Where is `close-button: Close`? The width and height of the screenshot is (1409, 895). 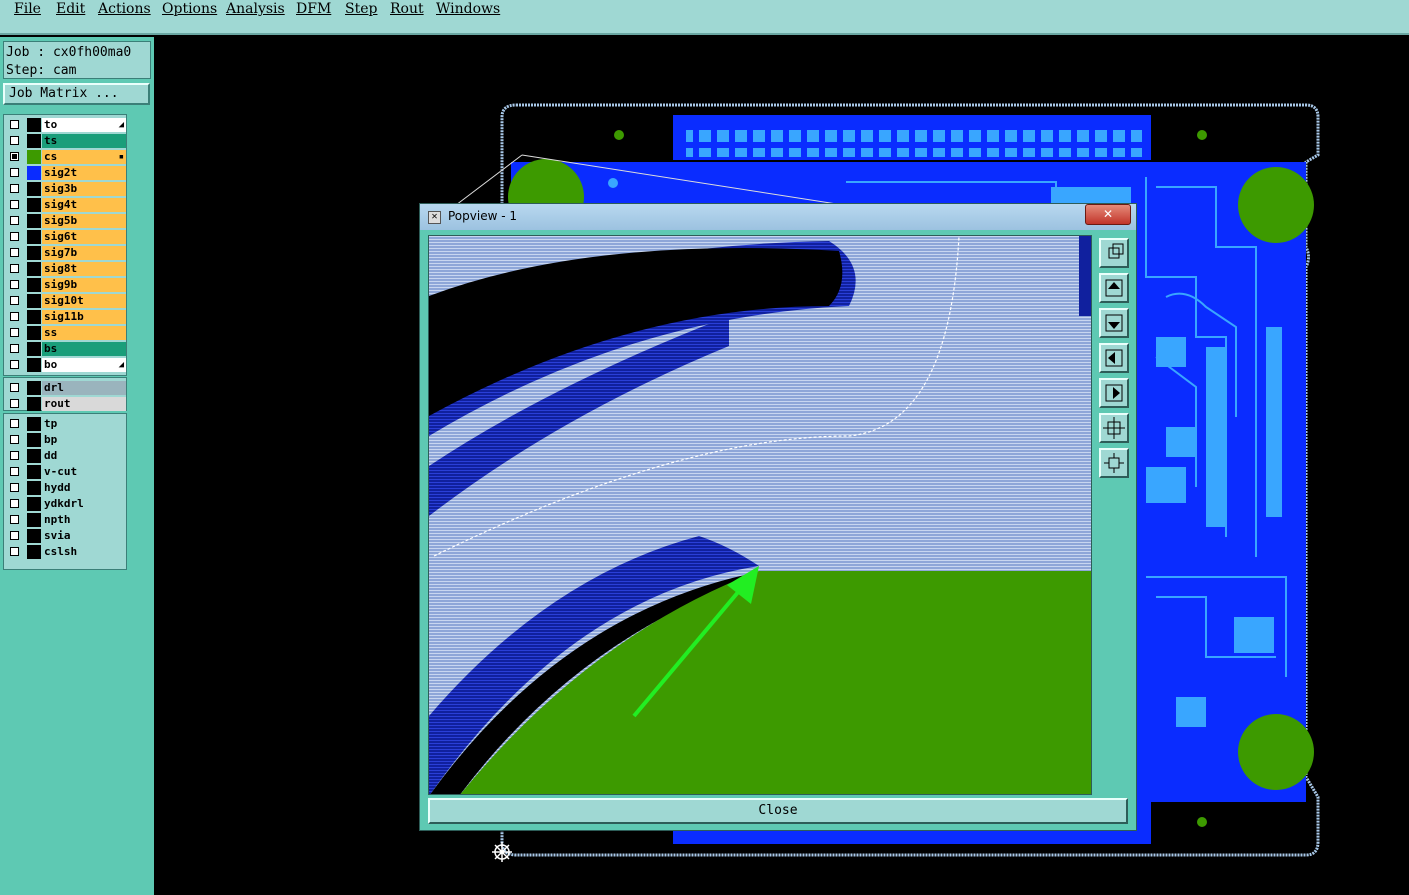
close-button: Close is located at coordinates (778, 811).